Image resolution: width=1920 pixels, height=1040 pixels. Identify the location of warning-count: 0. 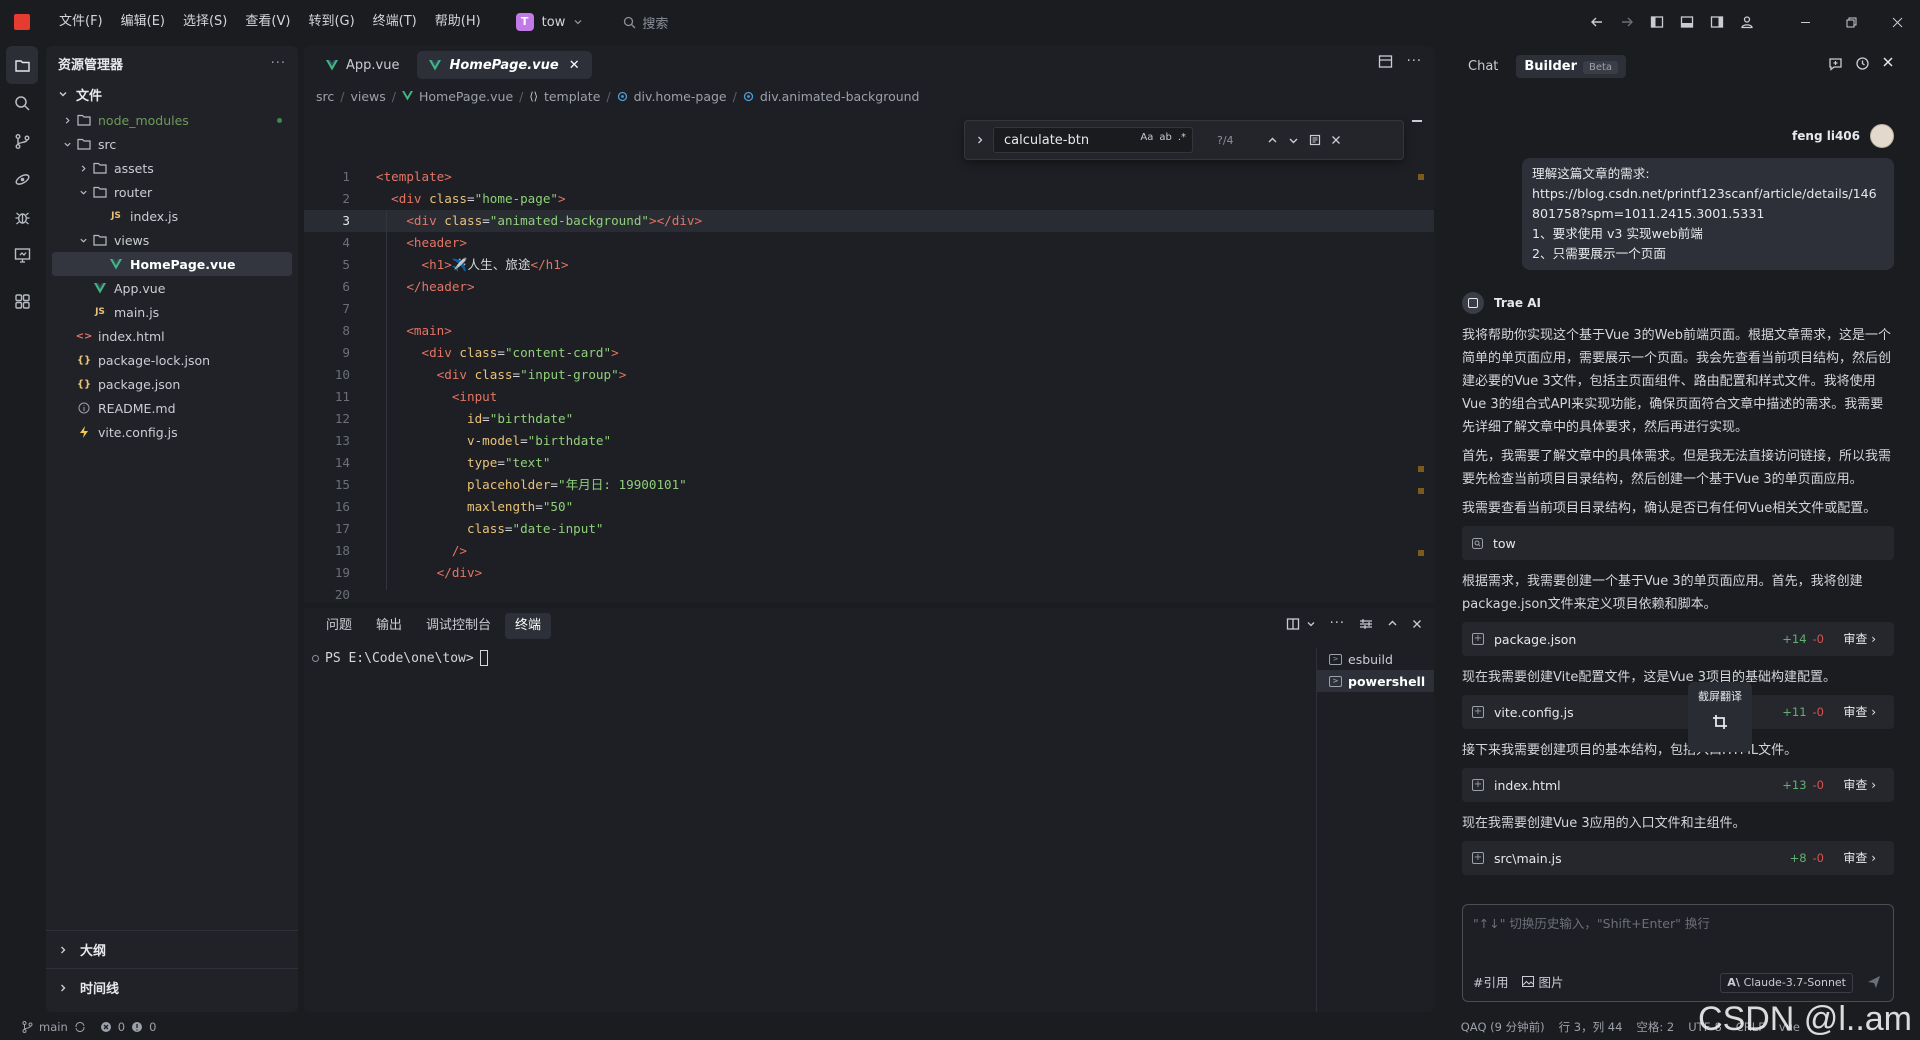
(152, 1027).